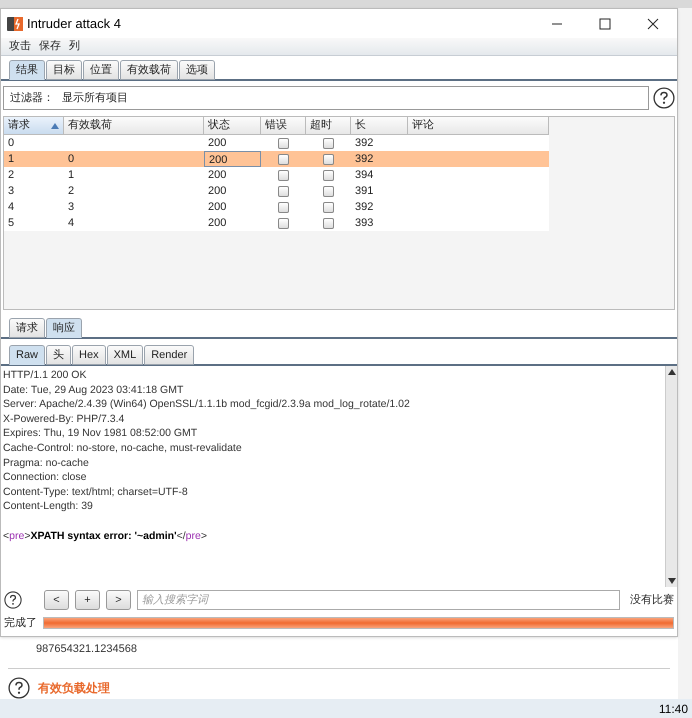 The width and height of the screenshot is (692, 718). I want to click on nav-button: >, so click(118, 600).